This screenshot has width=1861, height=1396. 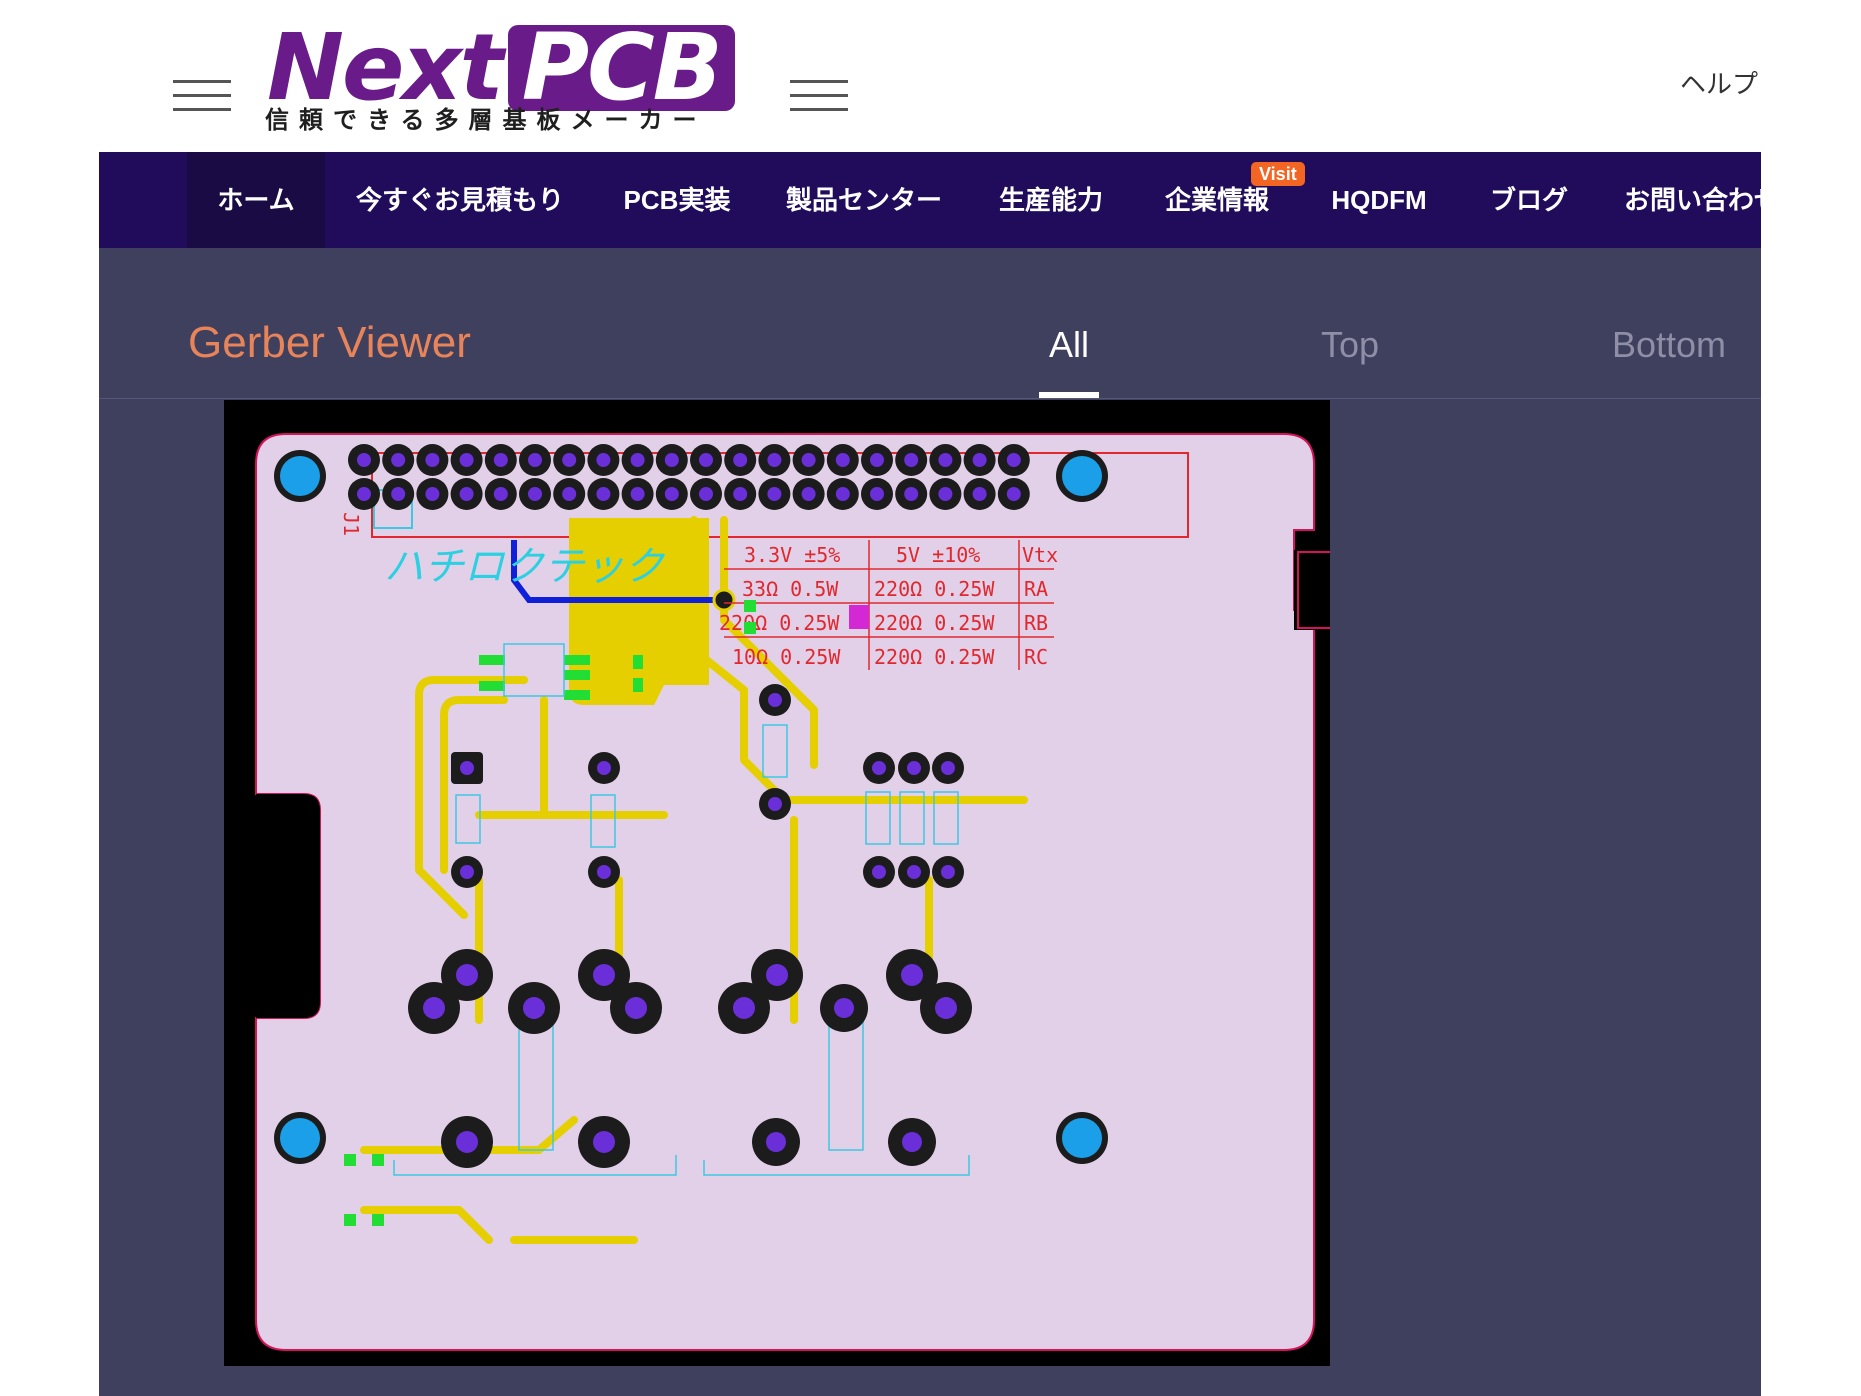 I want to click on nextpcb-logo: Next PCB 信頼できる多層基板メーカー, so click(x=514, y=78).